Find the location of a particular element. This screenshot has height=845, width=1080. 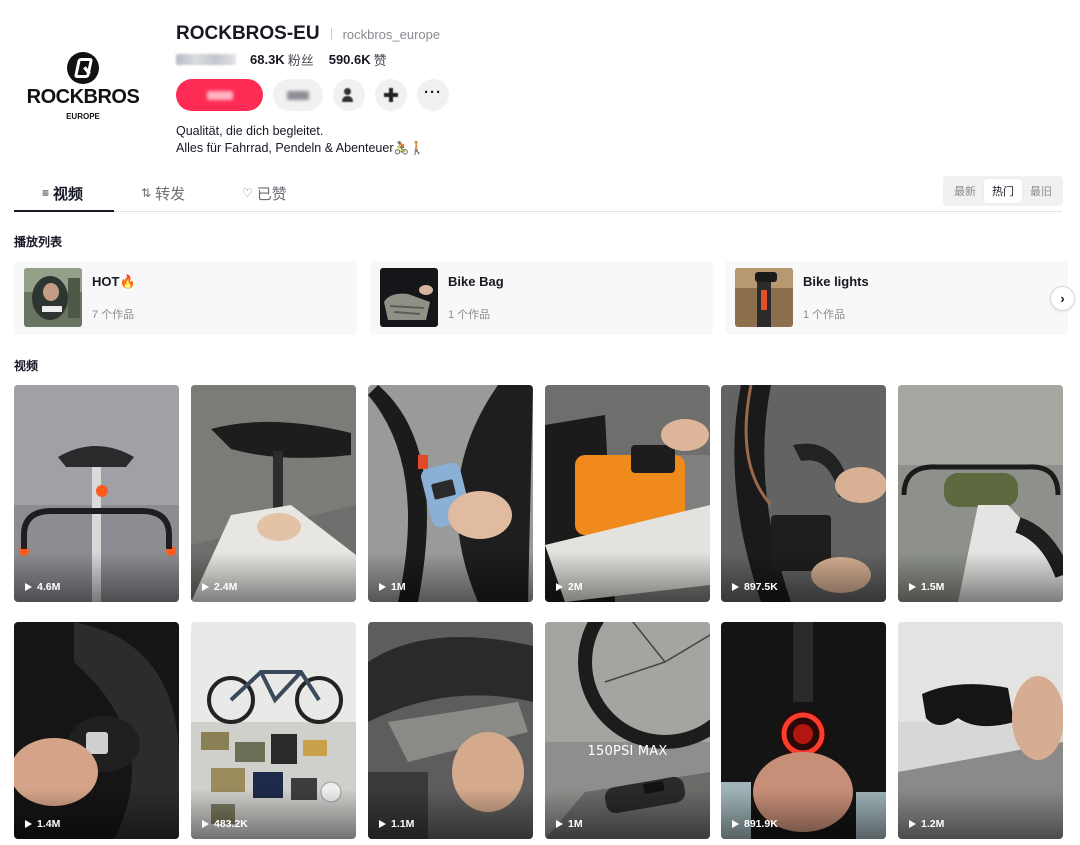

follow-button-label is located at coordinates (219, 95).